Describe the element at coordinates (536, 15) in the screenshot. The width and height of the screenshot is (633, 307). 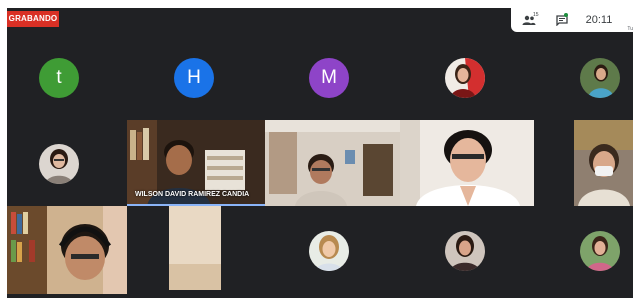
I see `participant-count: 15` at that location.